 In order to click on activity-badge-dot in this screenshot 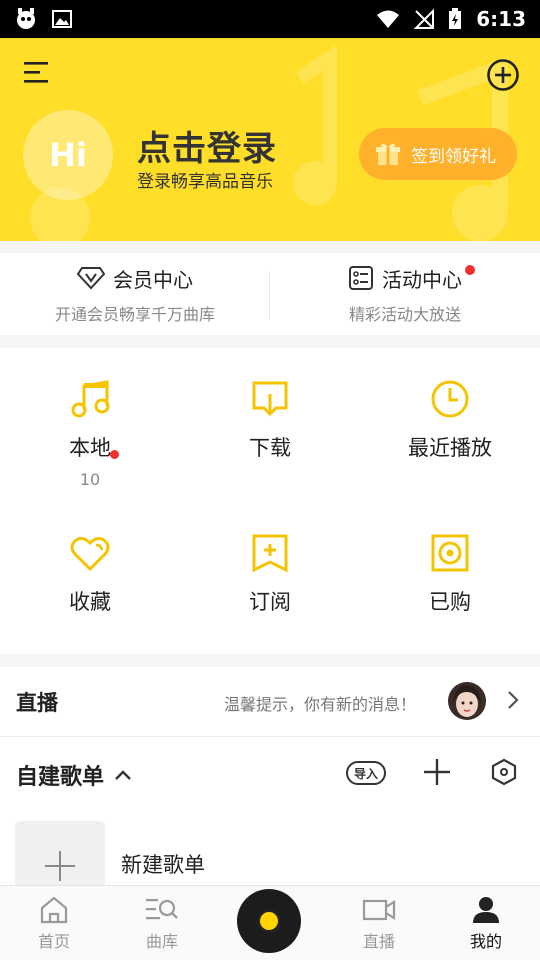, I will do `click(470, 270)`.